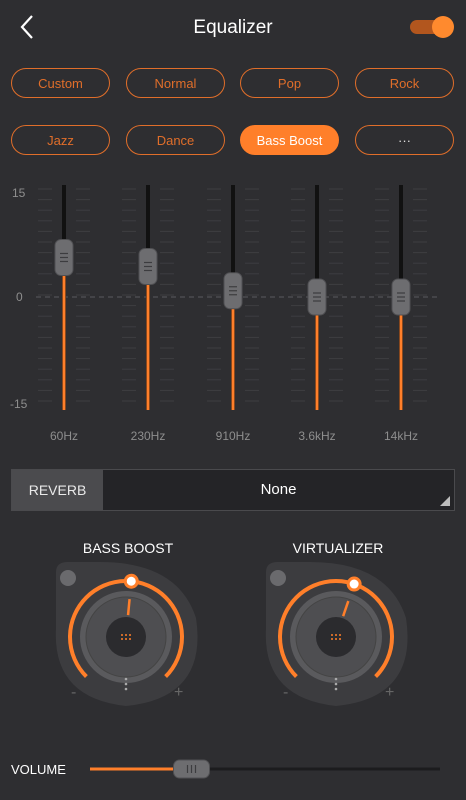 The image size is (466, 800). What do you see at coordinates (404, 140) in the screenshot?
I see `preset-more: ···` at bounding box center [404, 140].